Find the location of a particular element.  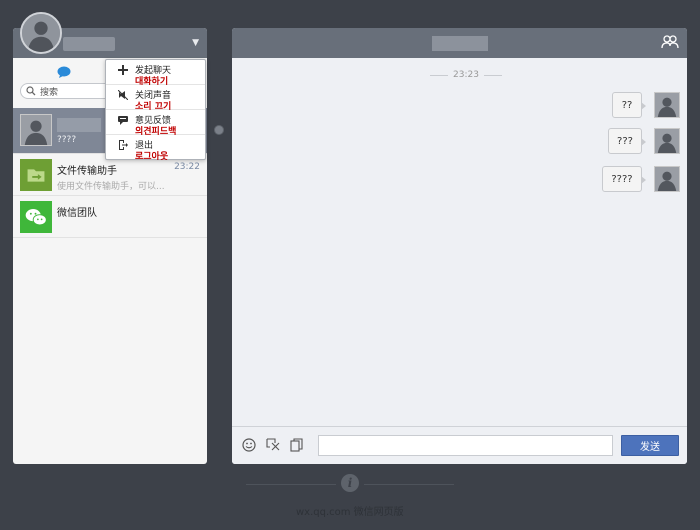

conversation-item: 微信团队 is located at coordinates (110, 217).